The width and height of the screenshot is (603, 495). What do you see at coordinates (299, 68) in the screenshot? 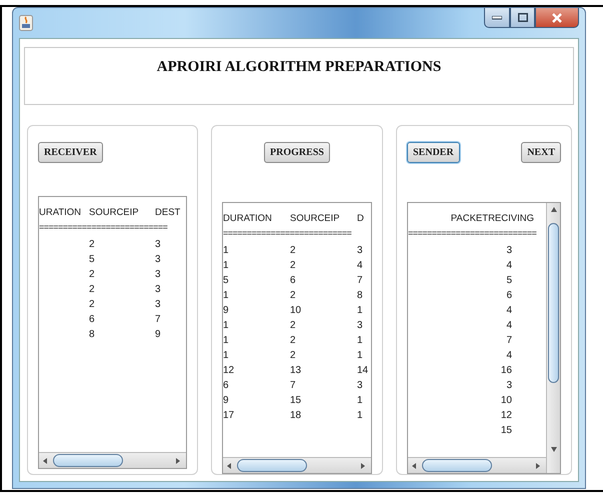
I see `app-title: APROIRI ALGORITHM PREPARATIONS` at bounding box center [299, 68].